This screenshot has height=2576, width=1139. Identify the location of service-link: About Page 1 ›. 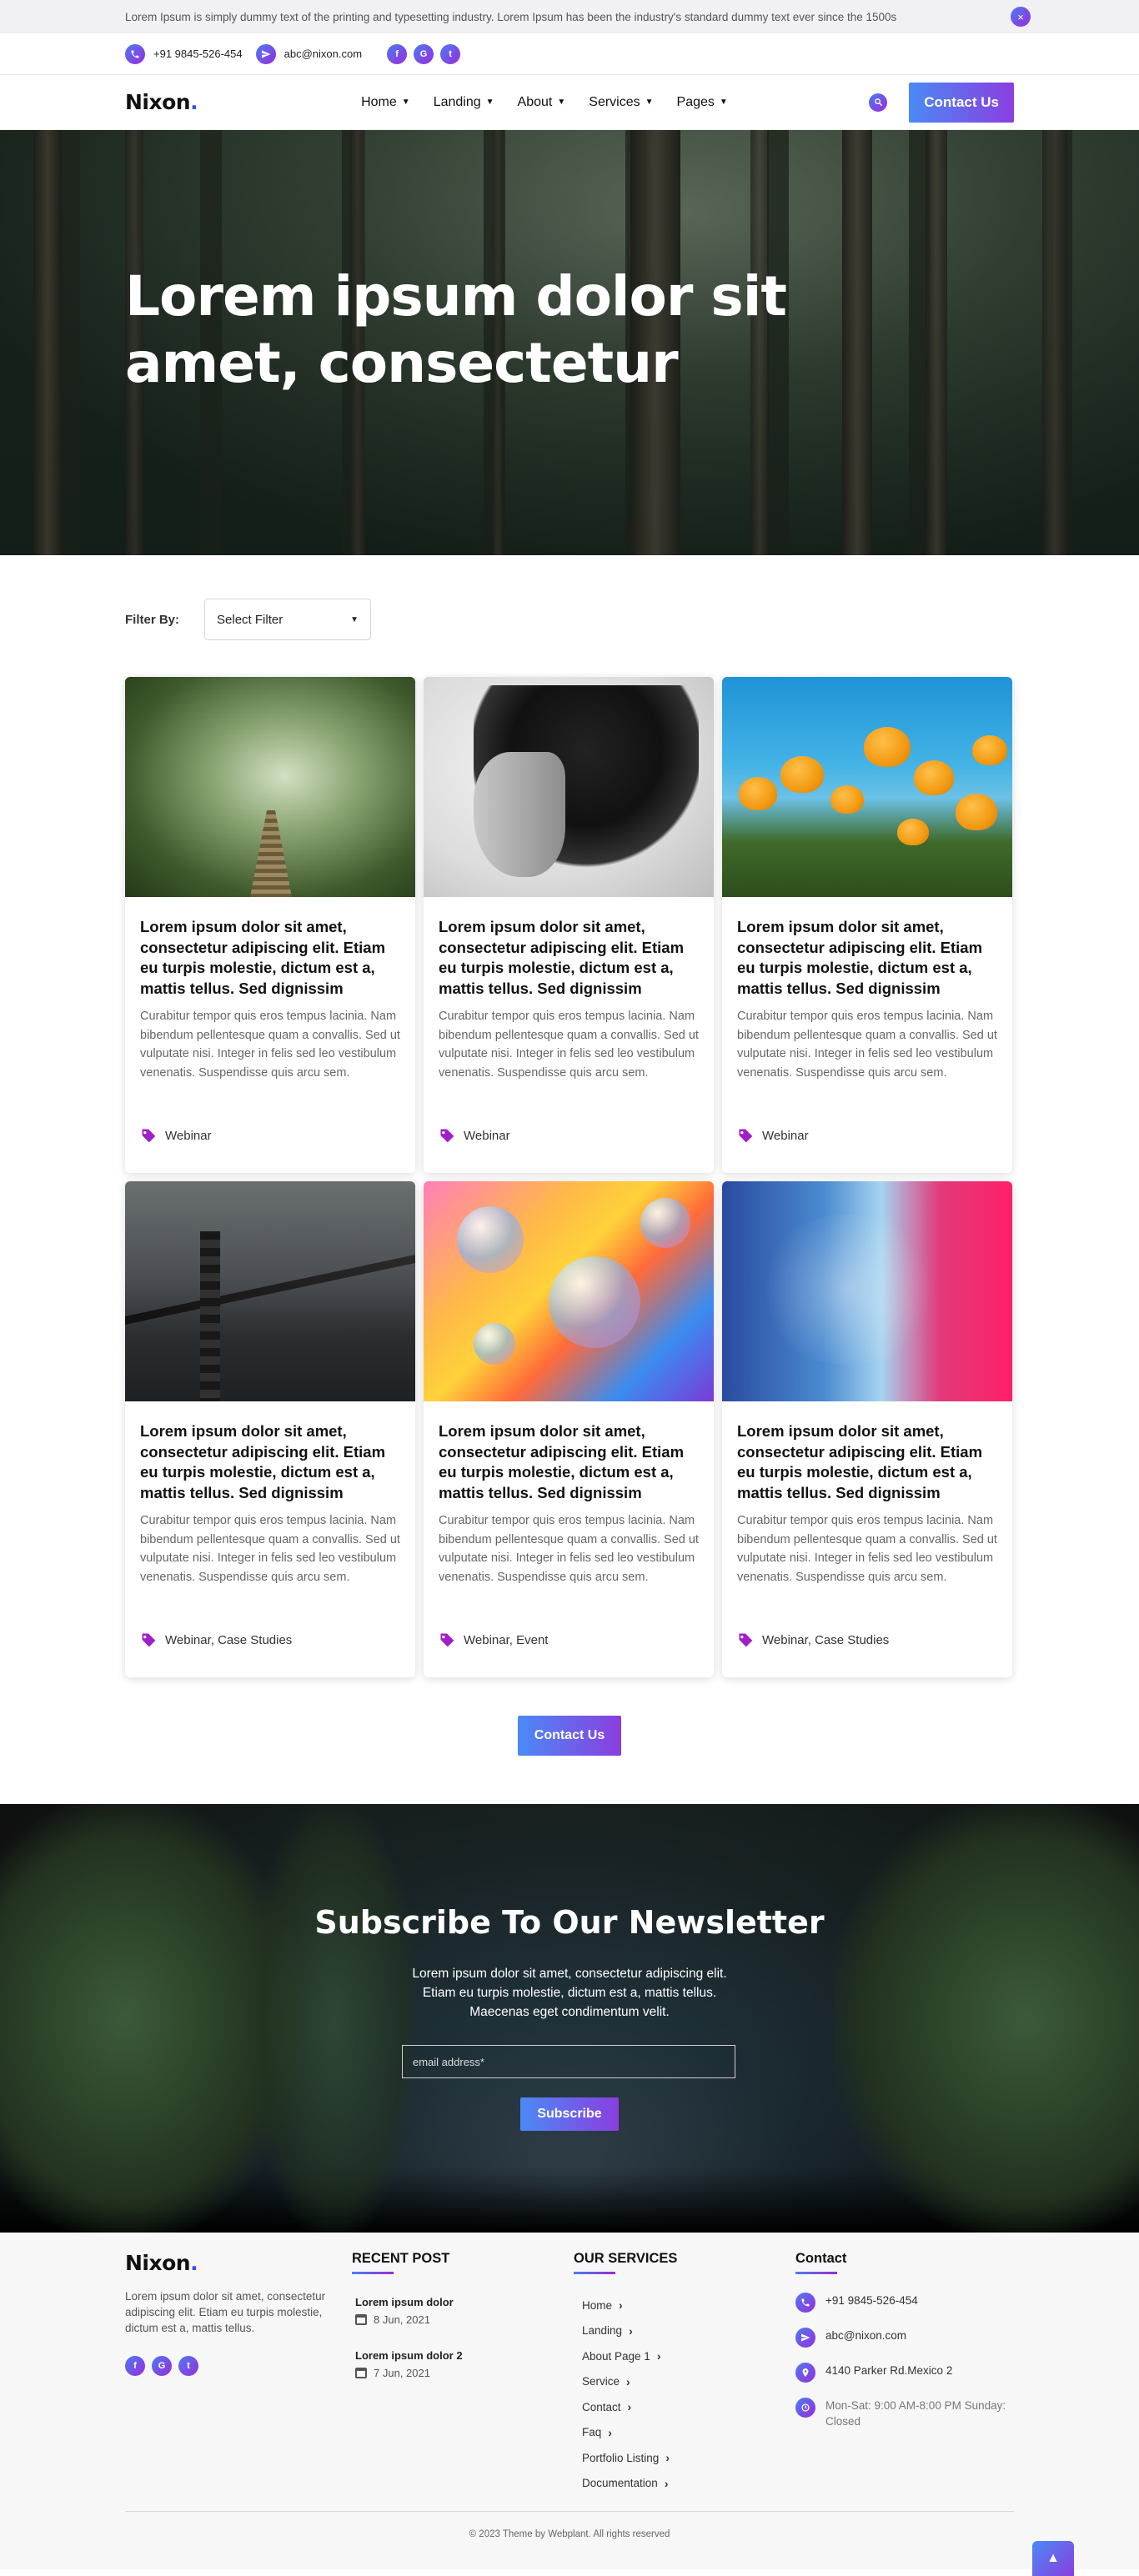
(688, 2356).